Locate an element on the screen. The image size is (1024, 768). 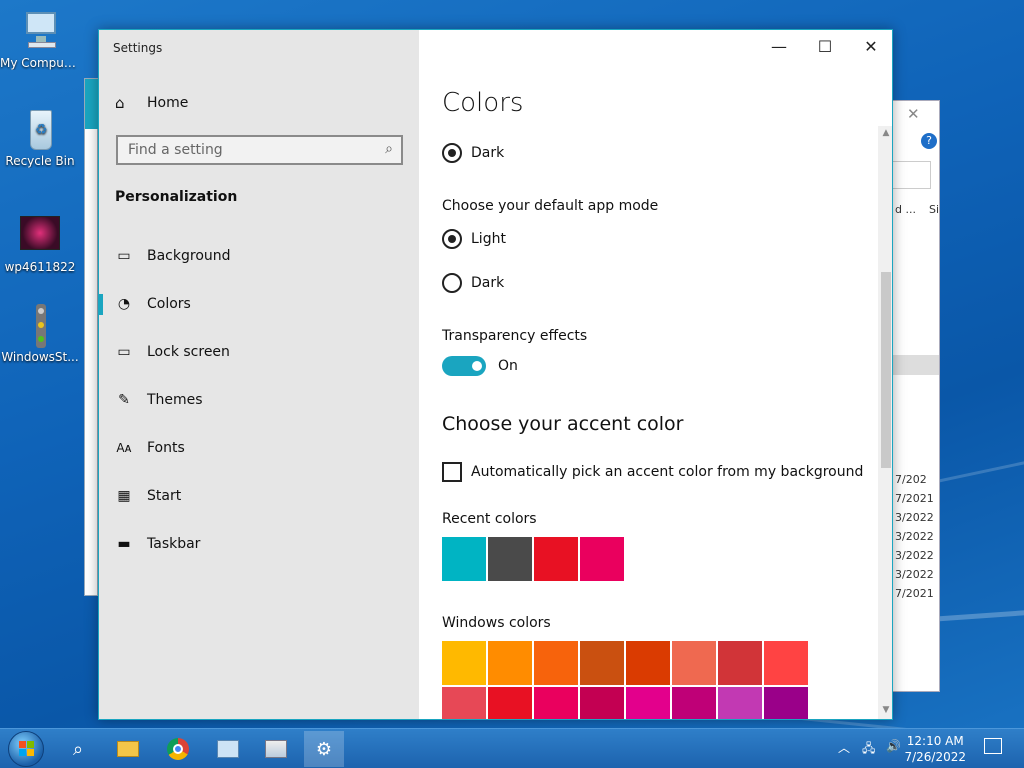
sidebar-item-lock-screen: ▭ Lock screen is located at coordinates (259, 352).